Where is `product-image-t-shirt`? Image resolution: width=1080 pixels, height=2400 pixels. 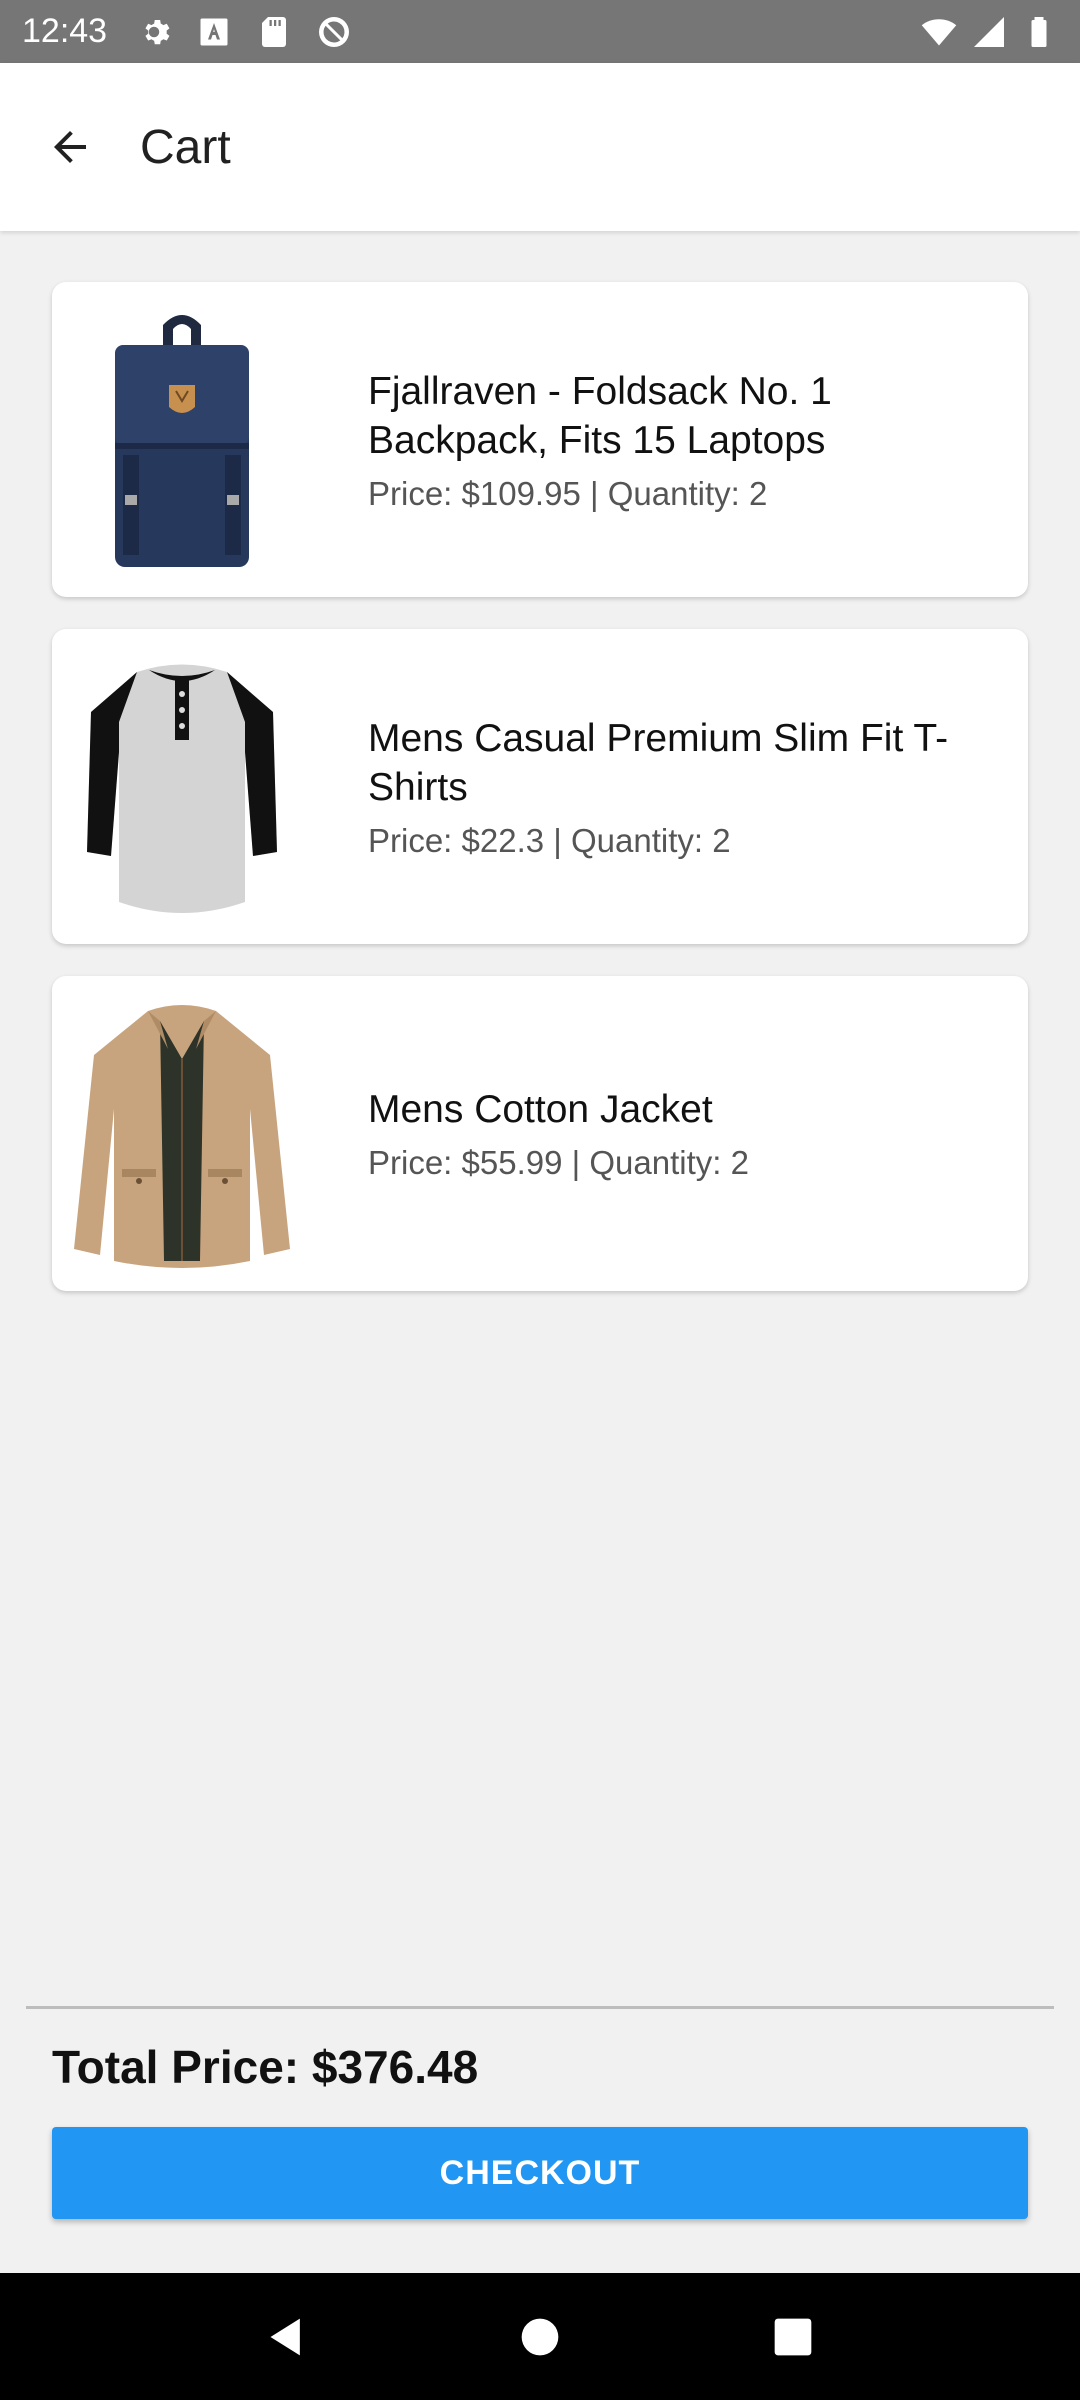
product-image-t-shirt is located at coordinates (182, 786).